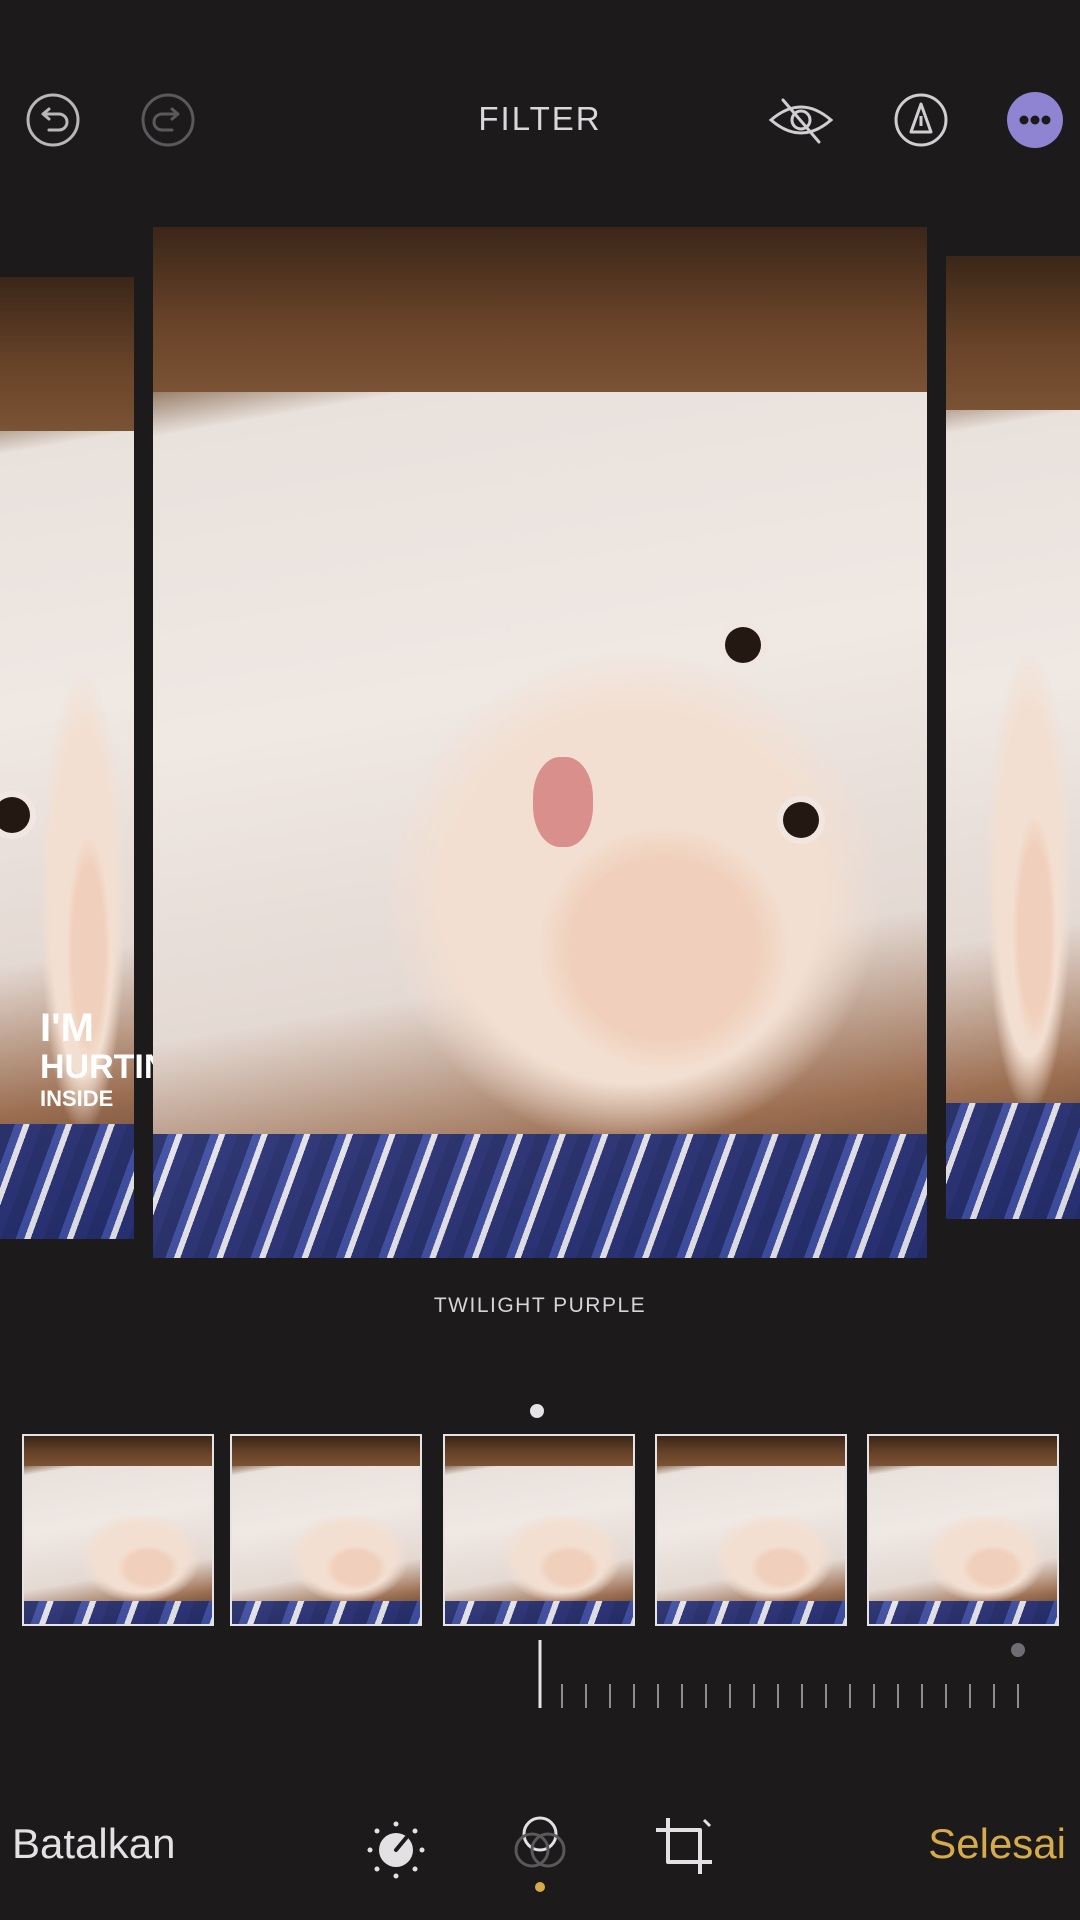  I want to click on hide-icon, so click(801, 121).